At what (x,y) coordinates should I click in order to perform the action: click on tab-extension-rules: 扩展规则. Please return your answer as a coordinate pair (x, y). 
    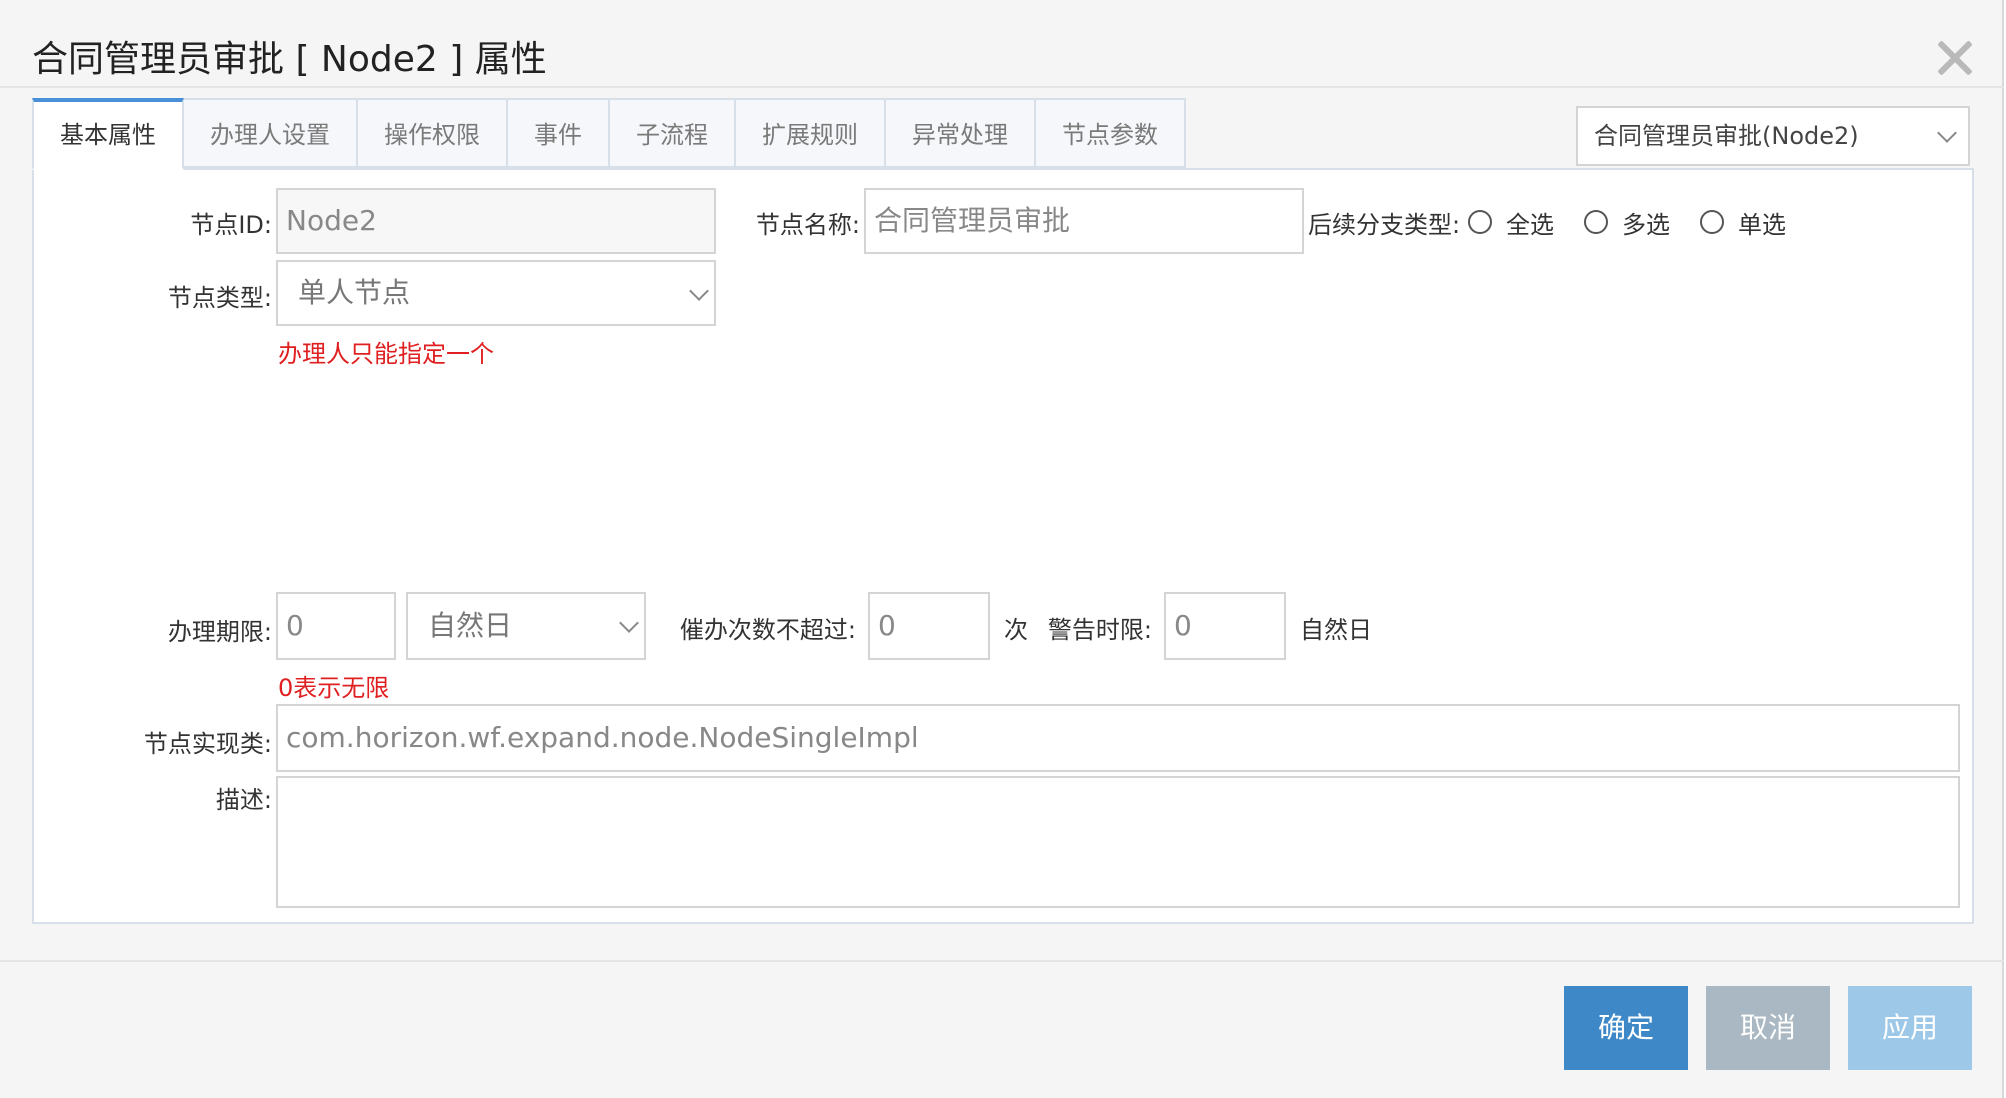
    Looking at the image, I should click on (811, 133).